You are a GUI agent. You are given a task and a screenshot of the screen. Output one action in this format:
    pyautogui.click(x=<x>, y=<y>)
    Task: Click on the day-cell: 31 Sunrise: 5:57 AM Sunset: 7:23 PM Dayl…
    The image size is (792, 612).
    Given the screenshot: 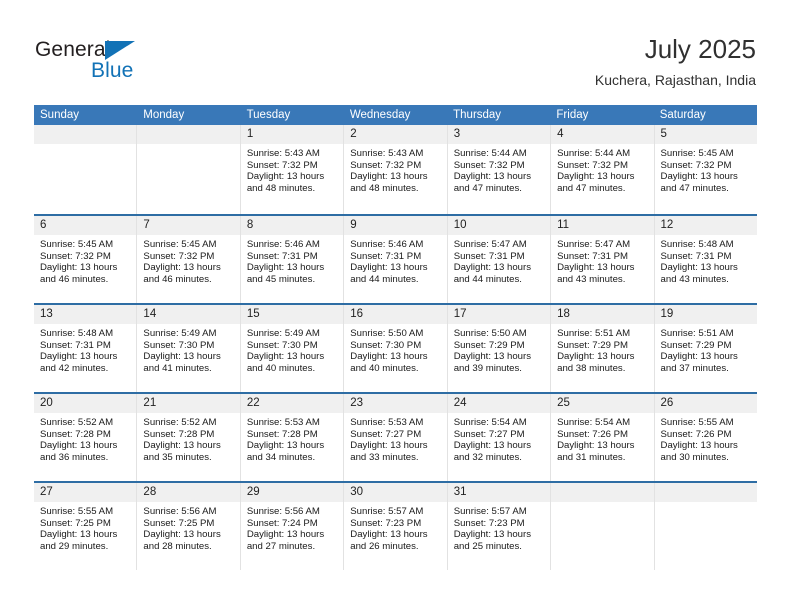 What is the action you would take?
    pyautogui.click(x=499, y=526)
    